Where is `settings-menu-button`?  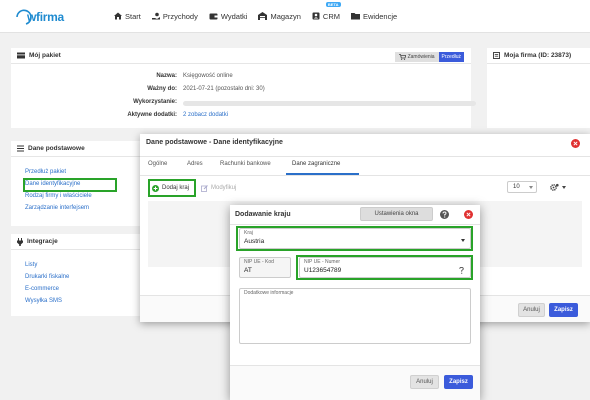
settings-menu-button is located at coordinates (558, 187).